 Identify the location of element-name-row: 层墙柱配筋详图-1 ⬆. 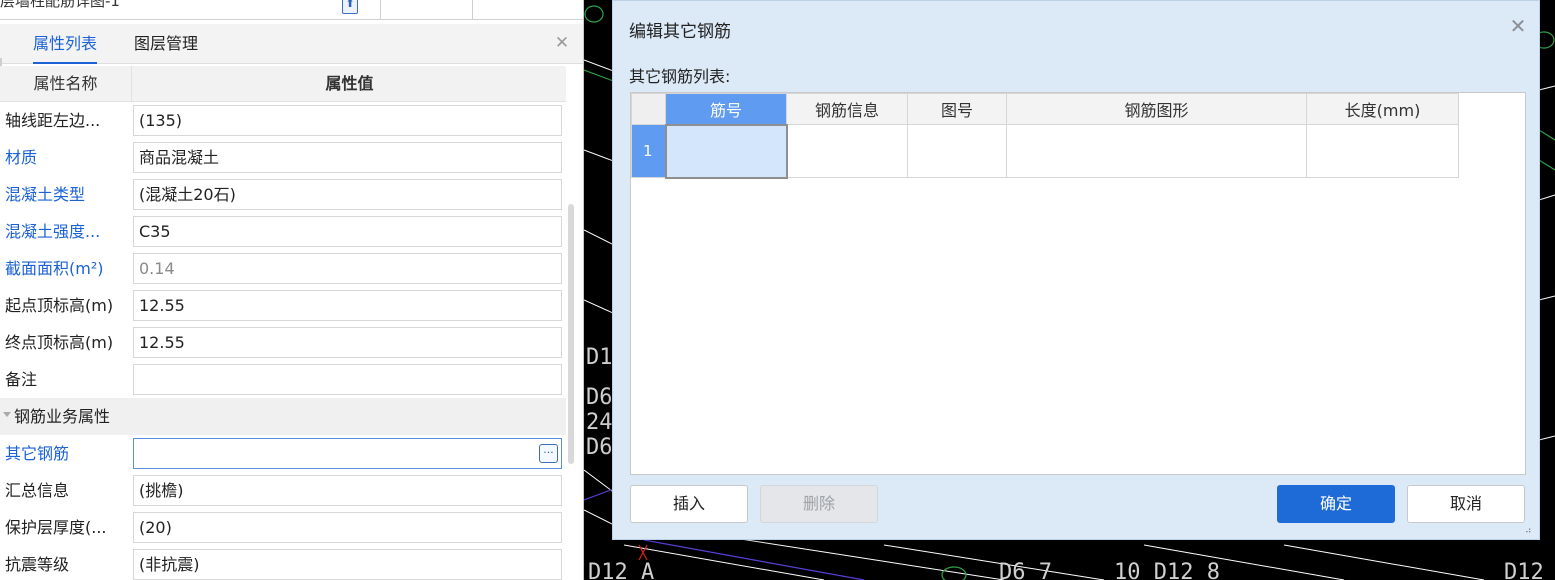
(291, 10).